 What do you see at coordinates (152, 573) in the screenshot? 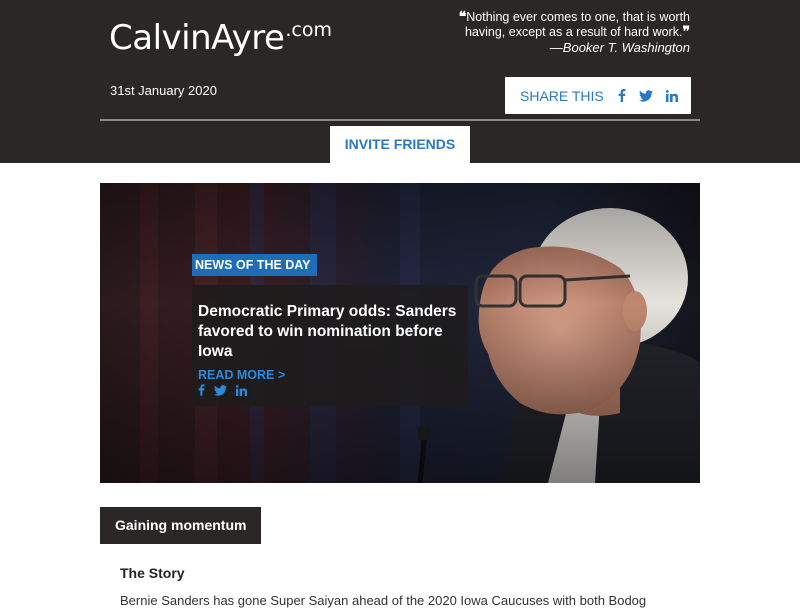
I see `story-heading: The Story` at bounding box center [152, 573].